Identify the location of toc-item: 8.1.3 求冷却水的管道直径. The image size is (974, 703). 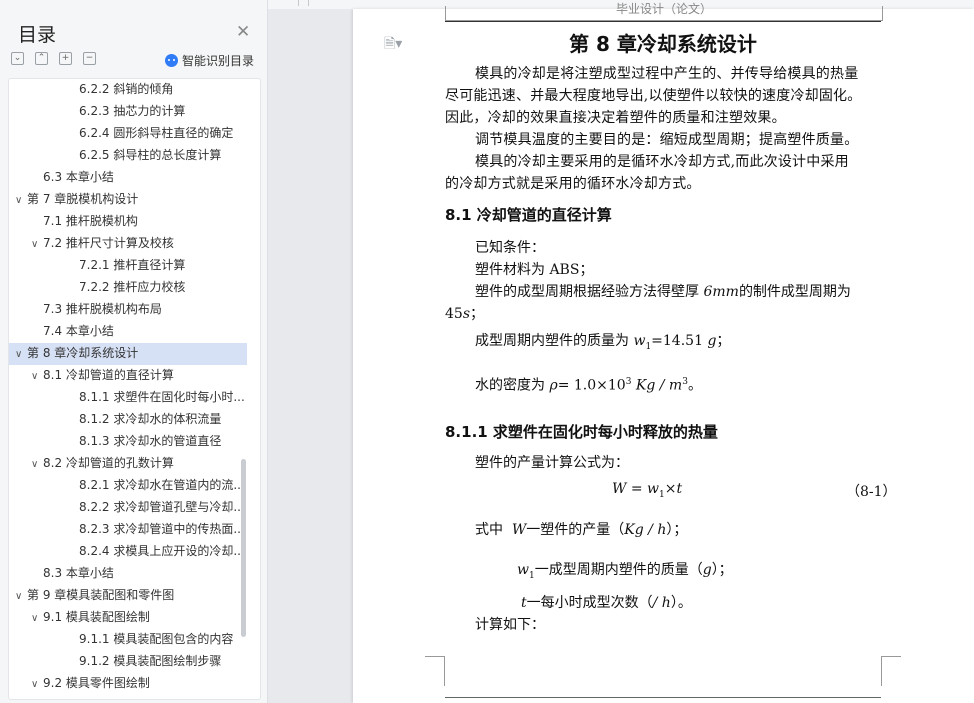
(134, 442).